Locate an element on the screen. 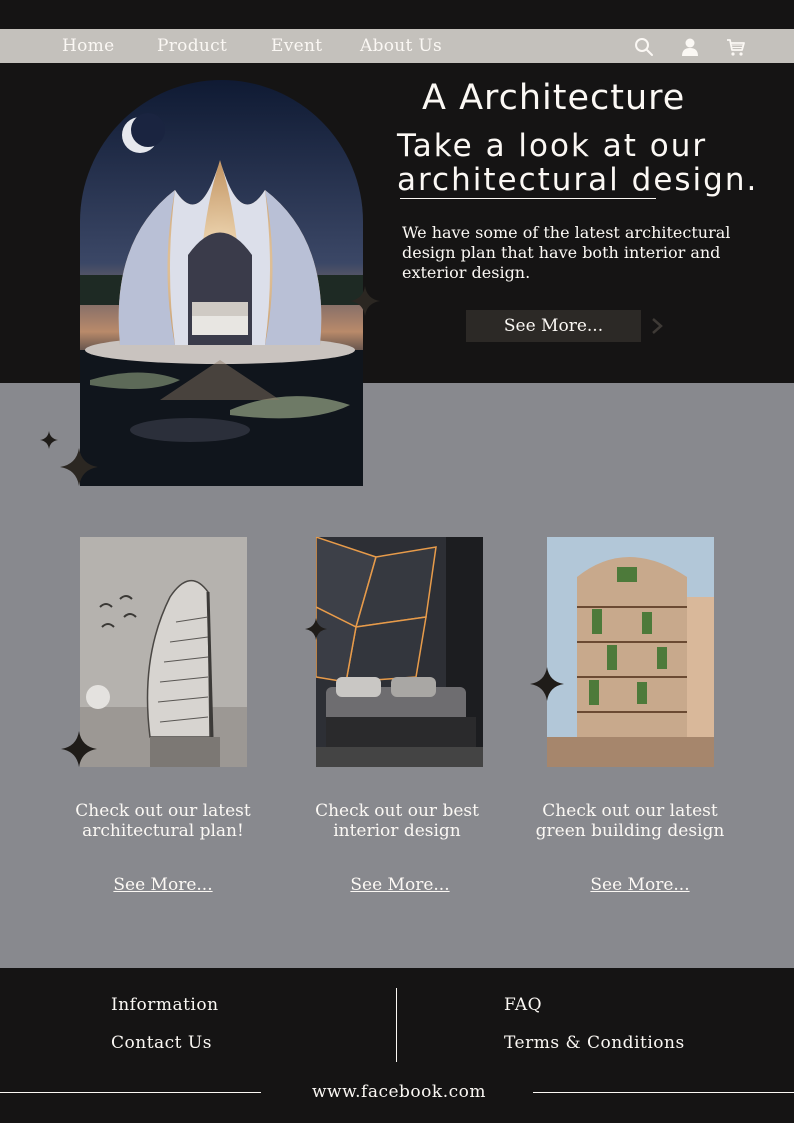 Image resolution: width=794 pixels, height=1123 pixels. footer-faq-link: FAQ is located at coordinates (523, 1005).